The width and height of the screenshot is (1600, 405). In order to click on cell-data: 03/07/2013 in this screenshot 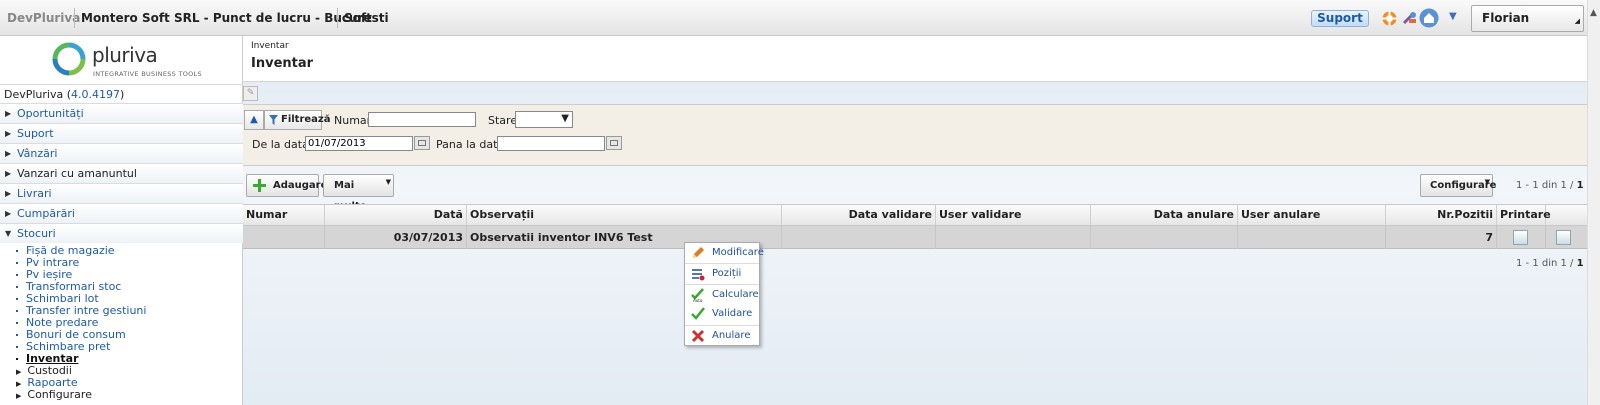, I will do `click(396, 237)`.